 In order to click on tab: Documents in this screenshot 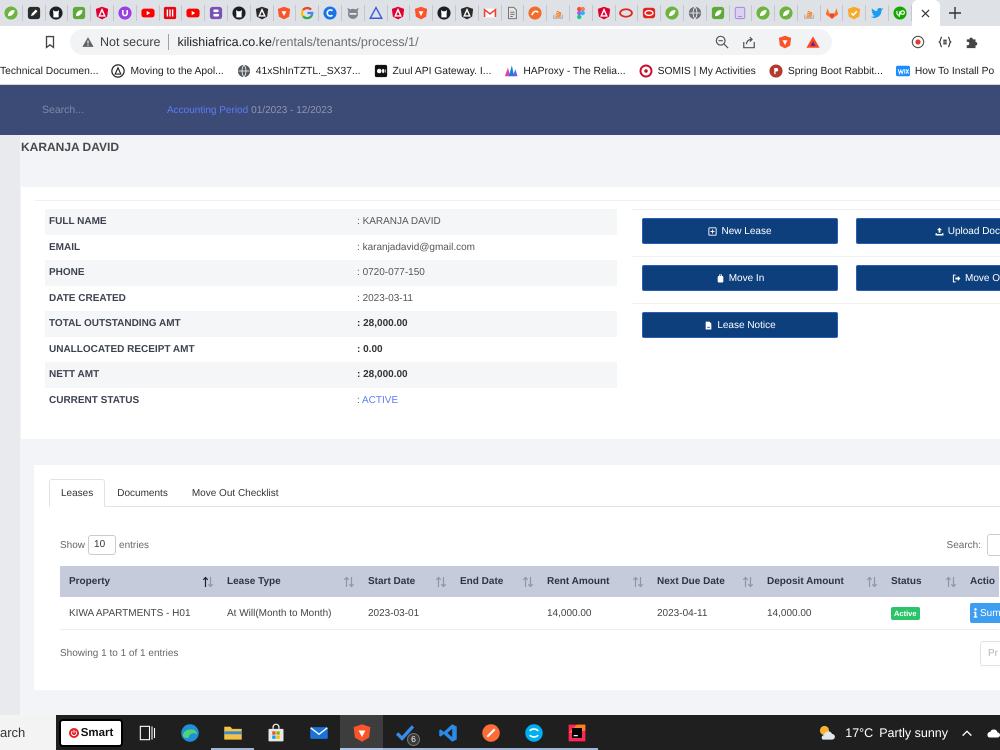, I will do `click(142, 493)`.